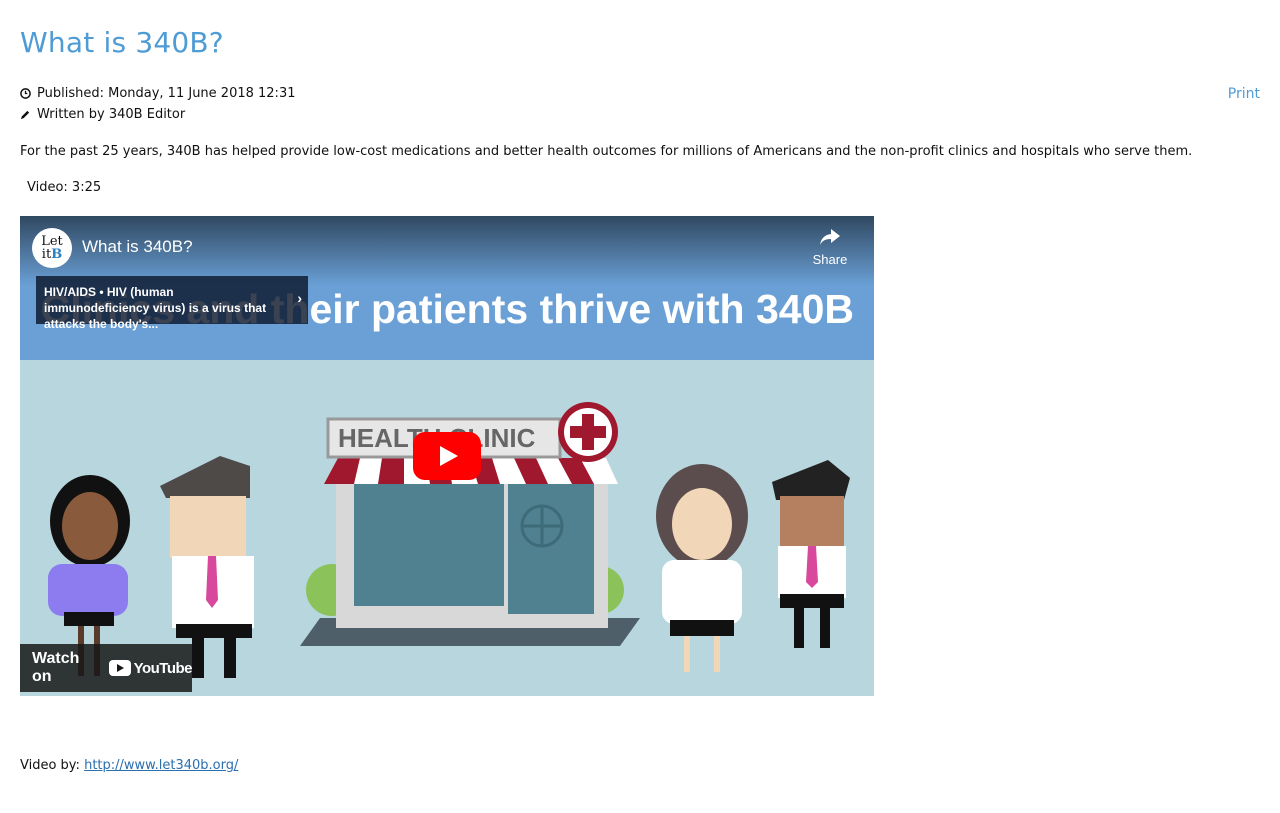 Image resolution: width=1280 pixels, height=813 pixels. I want to click on channel-logo: Let itB, so click(52, 248).